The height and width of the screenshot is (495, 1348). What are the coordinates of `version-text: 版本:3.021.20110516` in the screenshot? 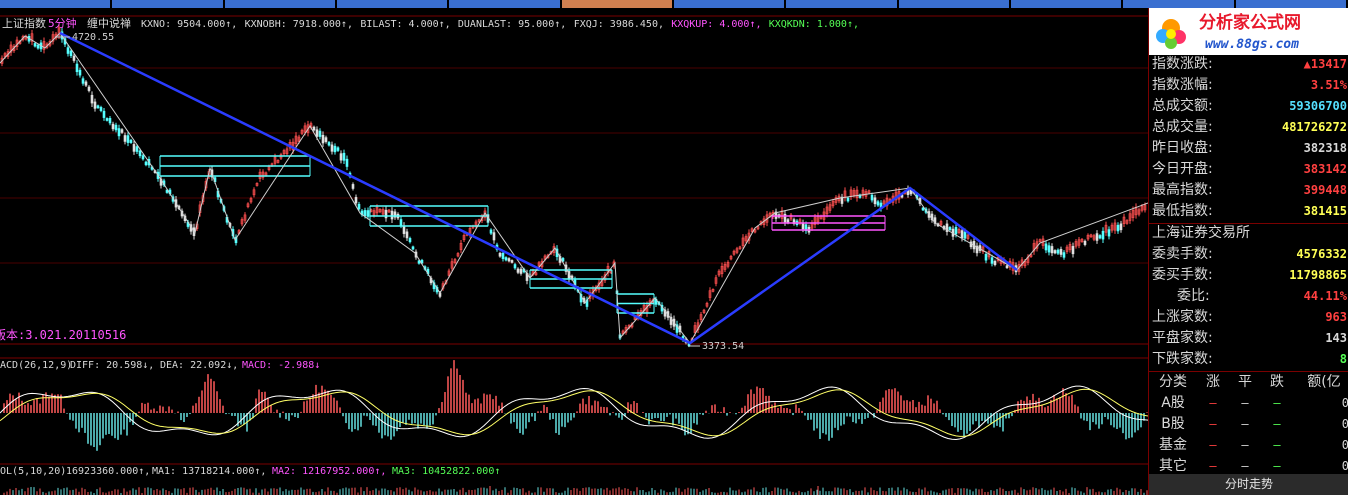 It's located at (63, 335).